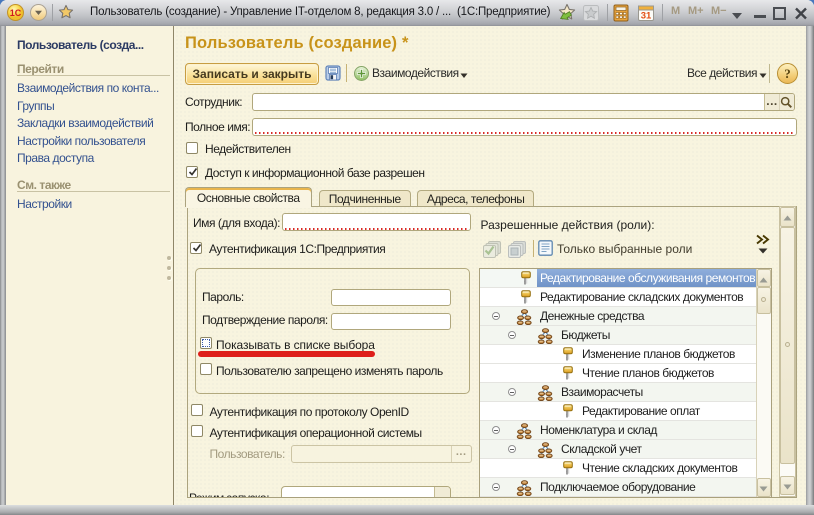  Describe the element at coordinates (646, 16) in the screenshot. I see `svg-text: 31` at that location.